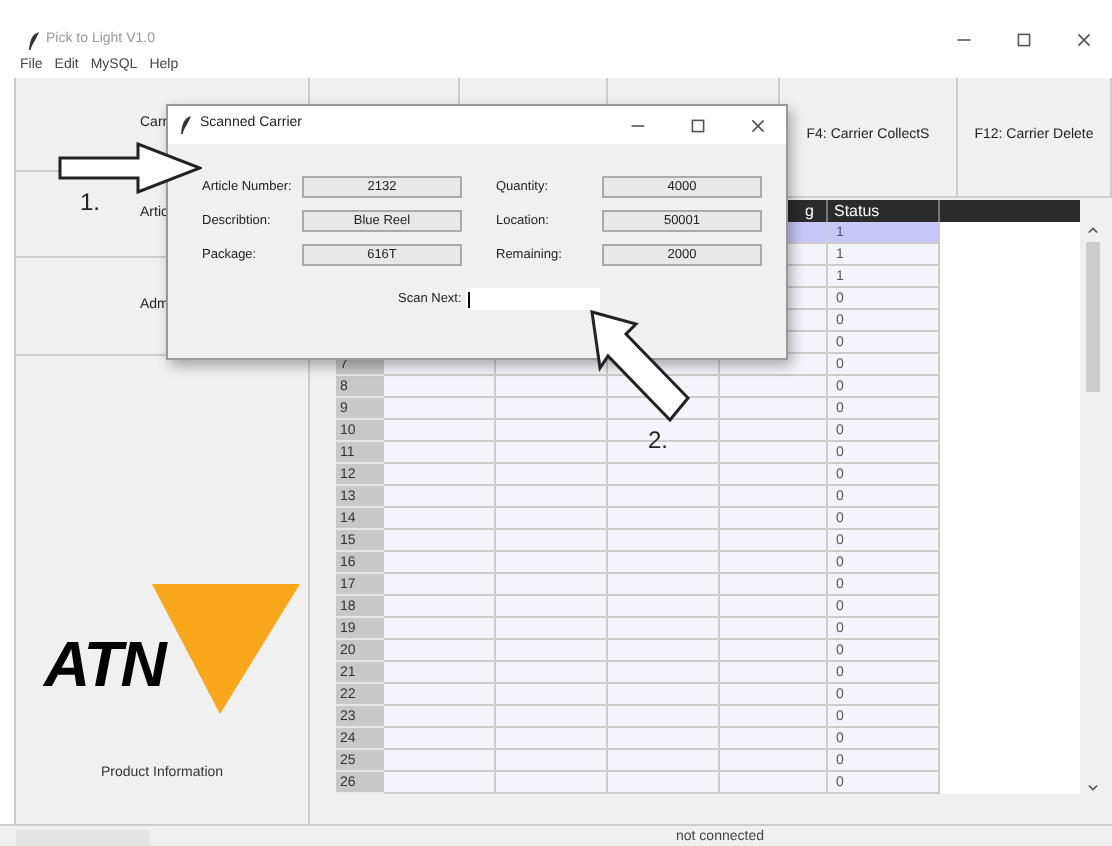 This screenshot has height=846, width=1112. I want to click on up-left-arrow-icon, so click(640, 366).